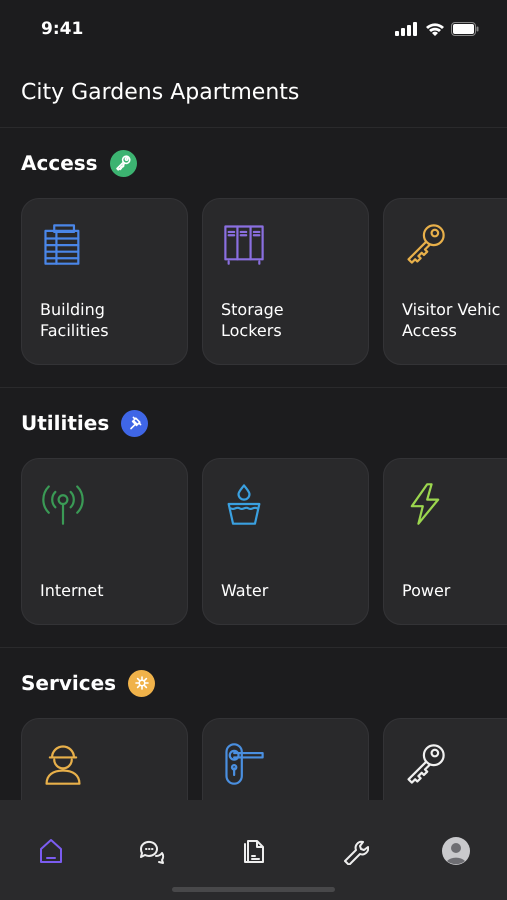 Image resolution: width=507 pixels, height=900 pixels. I want to click on avatar-icon, so click(456, 851).